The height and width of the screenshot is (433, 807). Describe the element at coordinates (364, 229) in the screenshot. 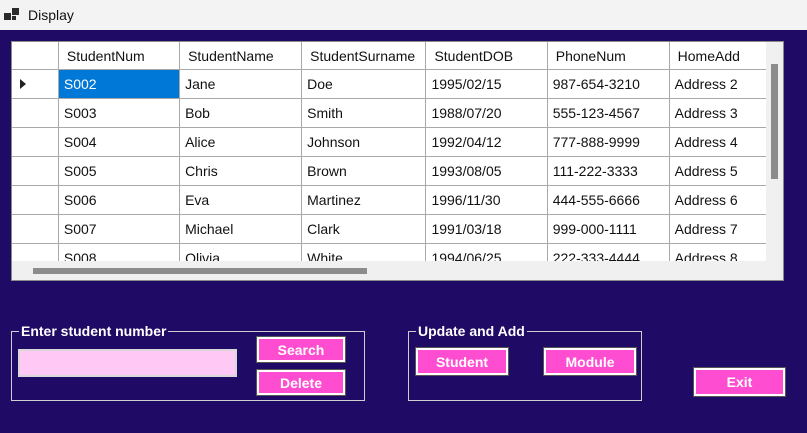

I see `table-cell: Clark` at that location.